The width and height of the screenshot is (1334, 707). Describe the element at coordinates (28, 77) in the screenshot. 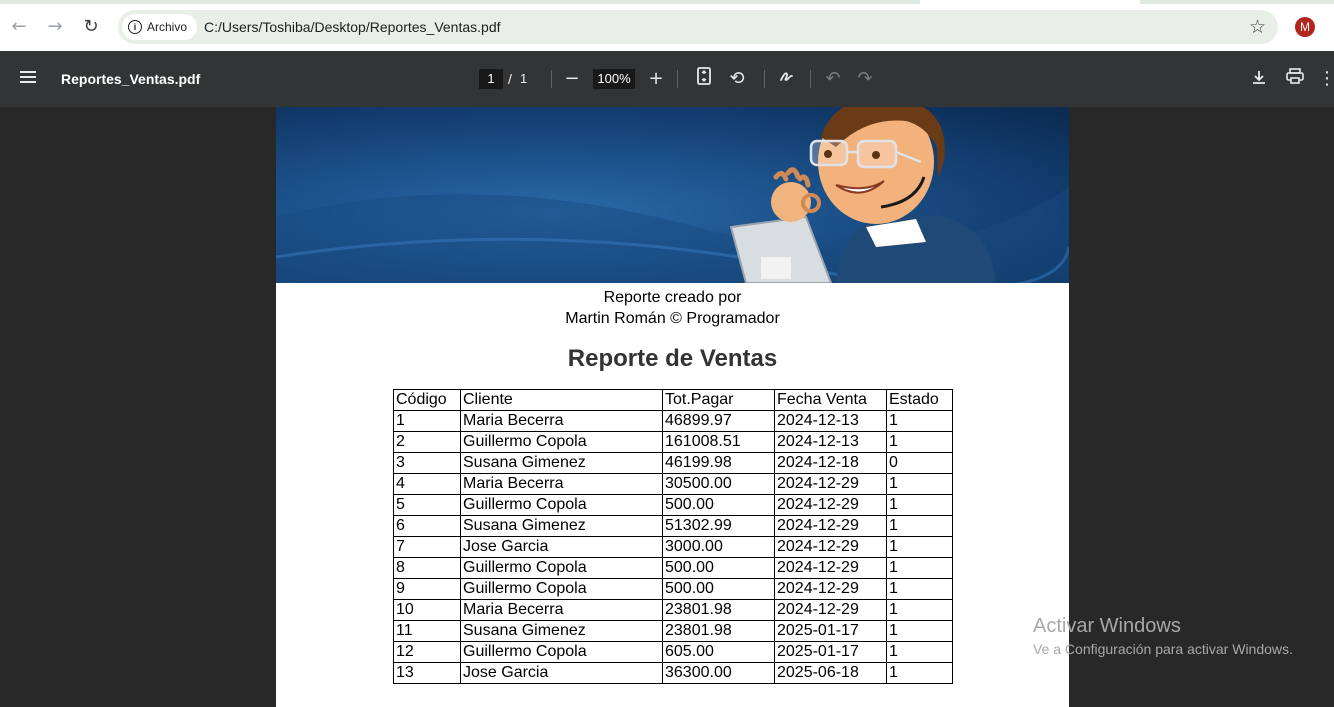

I see `menu-icon` at that location.